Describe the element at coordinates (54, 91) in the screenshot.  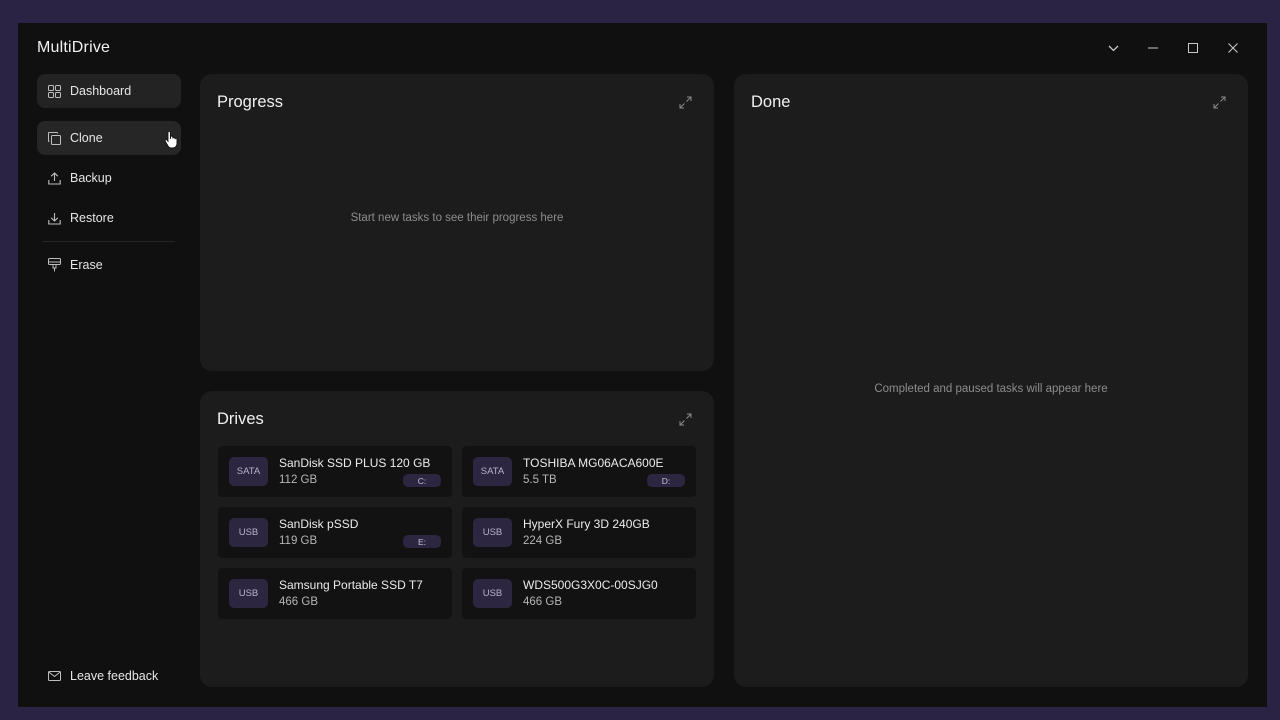
I see `dashboard-grid-icon` at that location.